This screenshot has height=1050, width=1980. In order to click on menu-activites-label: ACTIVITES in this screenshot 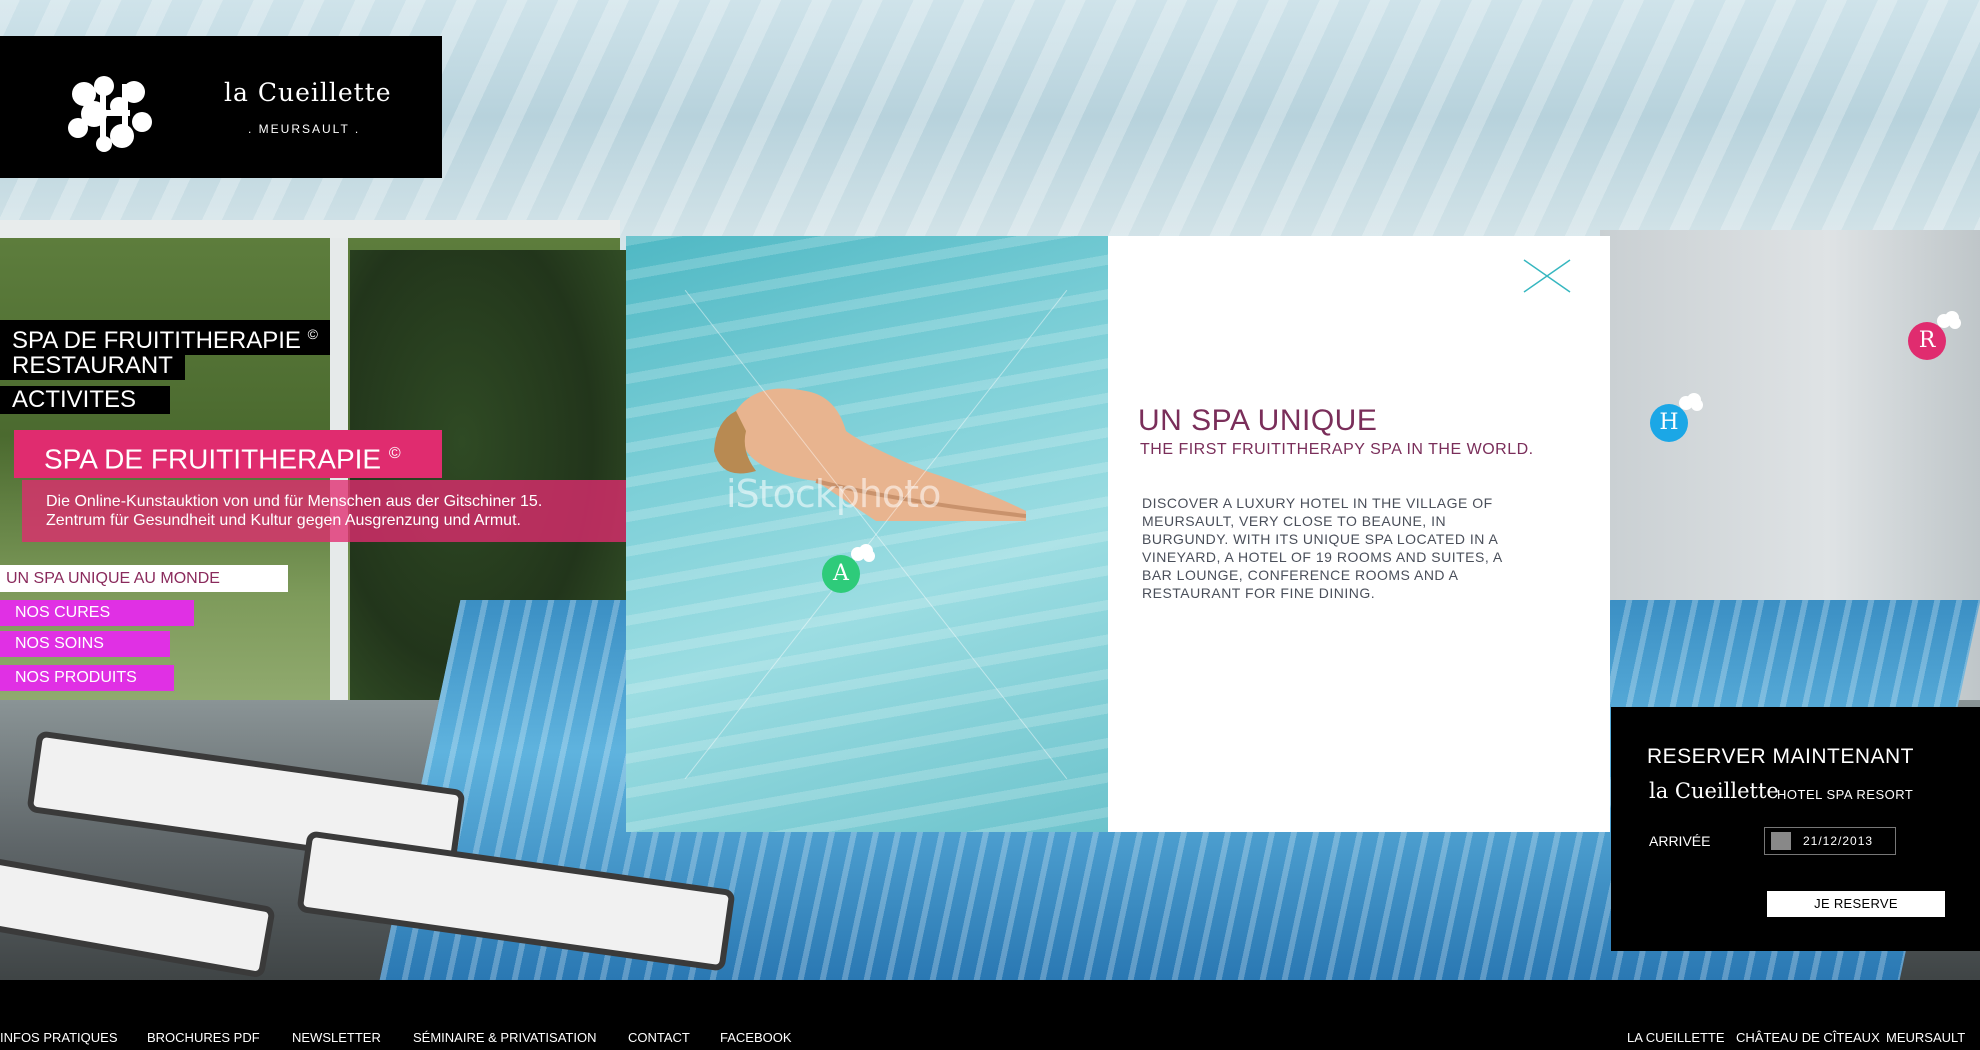, I will do `click(74, 399)`.